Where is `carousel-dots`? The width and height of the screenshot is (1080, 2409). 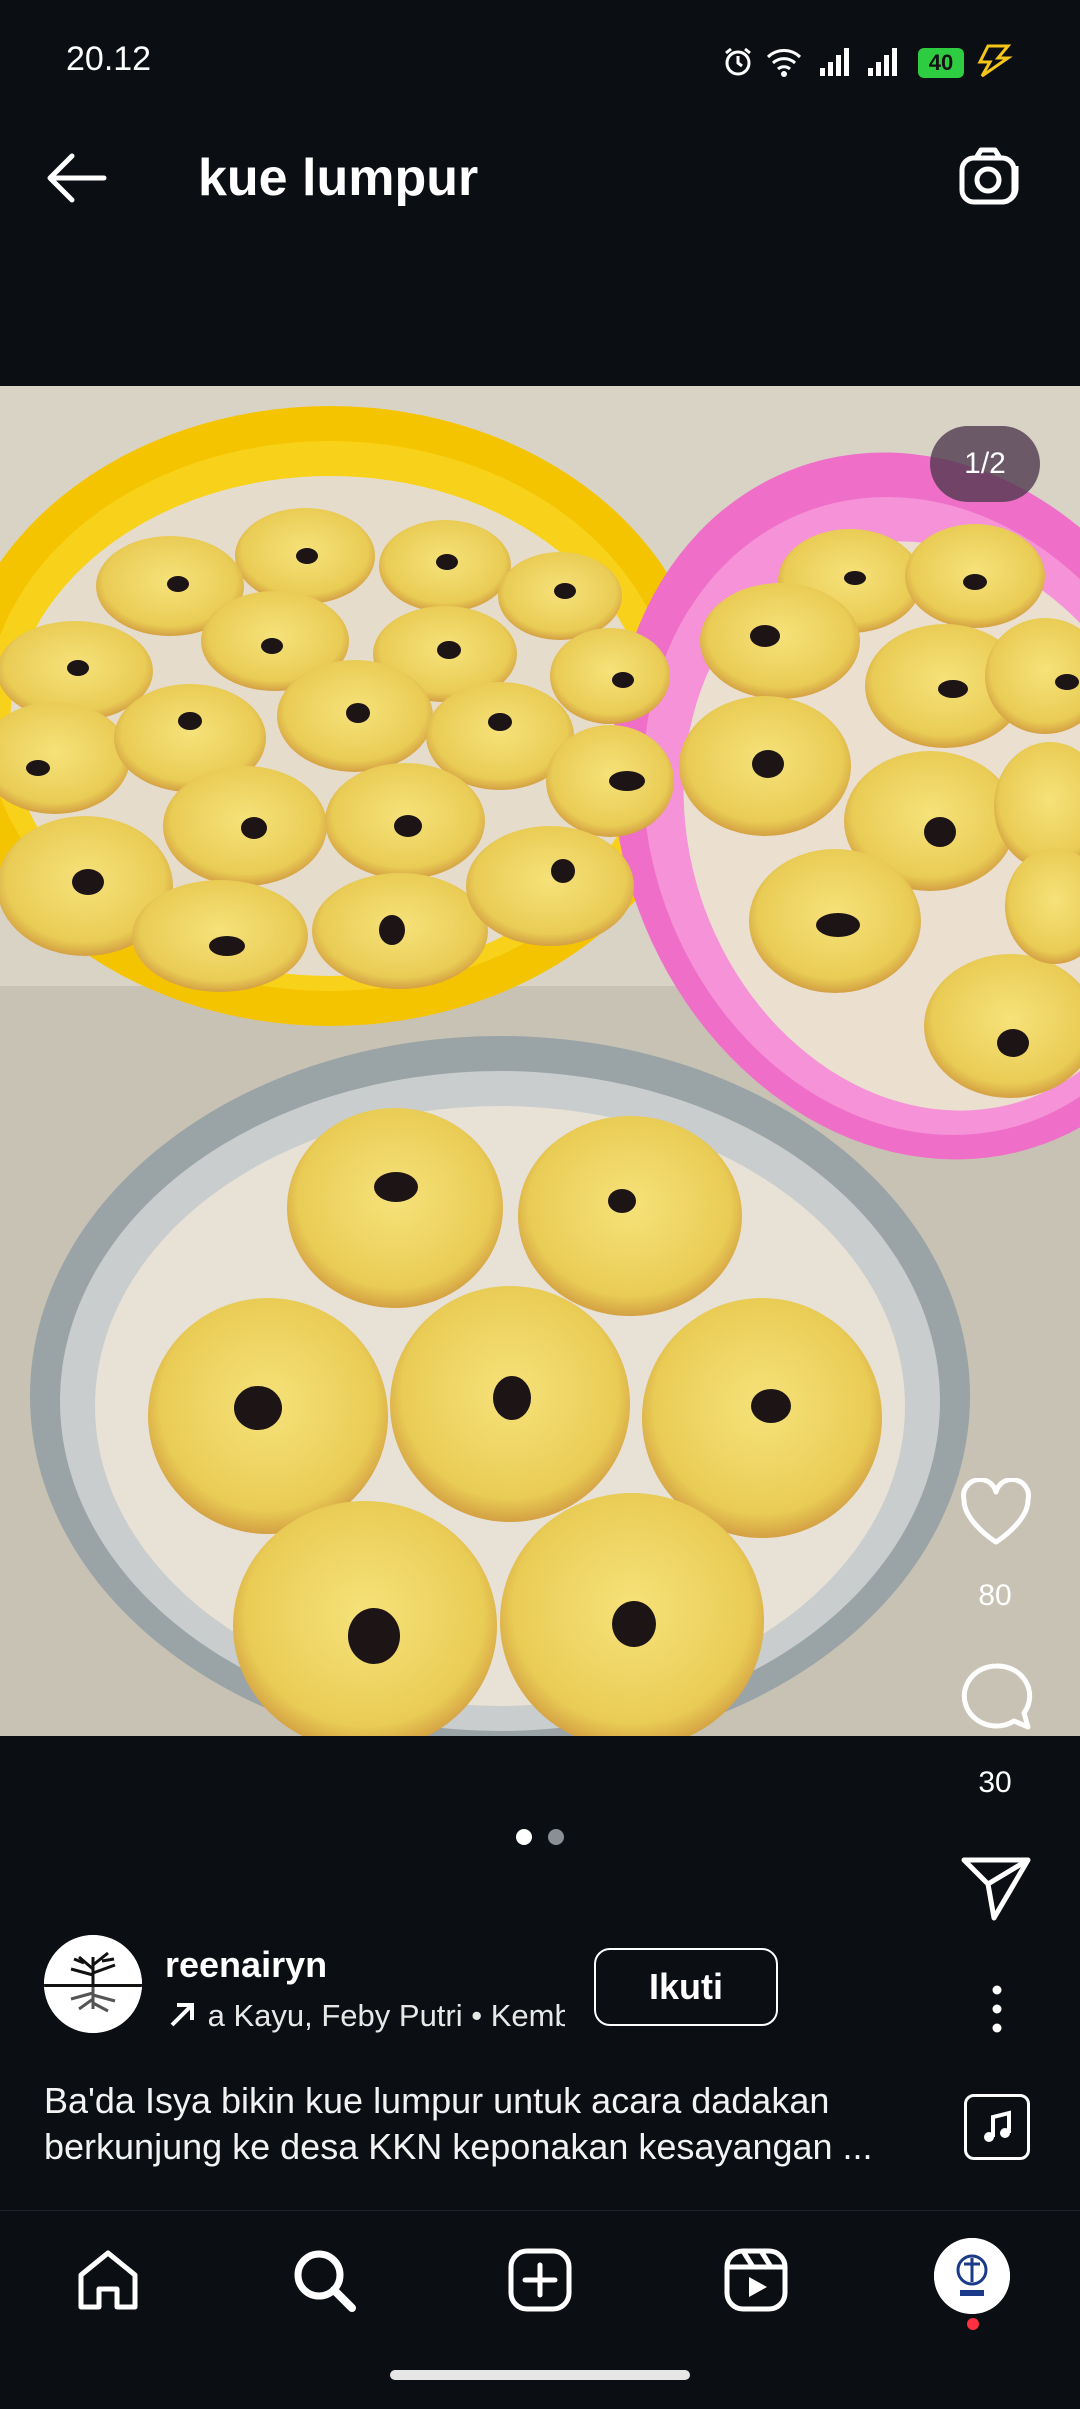 carousel-dots is located at coordinates (541, 1838).